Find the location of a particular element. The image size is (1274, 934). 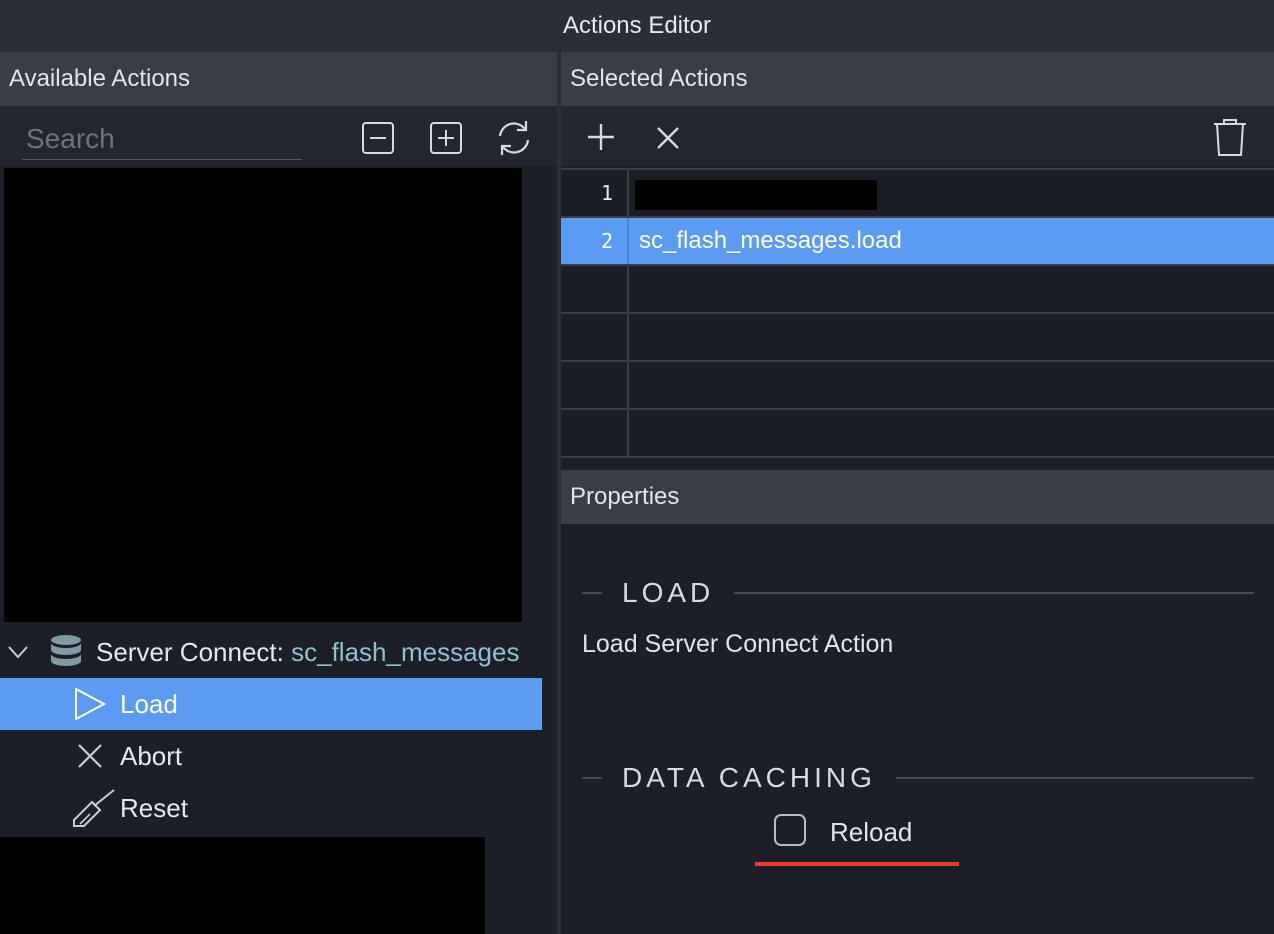

action-value: sc_flash_messages.load is located at coordinates (770, 240).